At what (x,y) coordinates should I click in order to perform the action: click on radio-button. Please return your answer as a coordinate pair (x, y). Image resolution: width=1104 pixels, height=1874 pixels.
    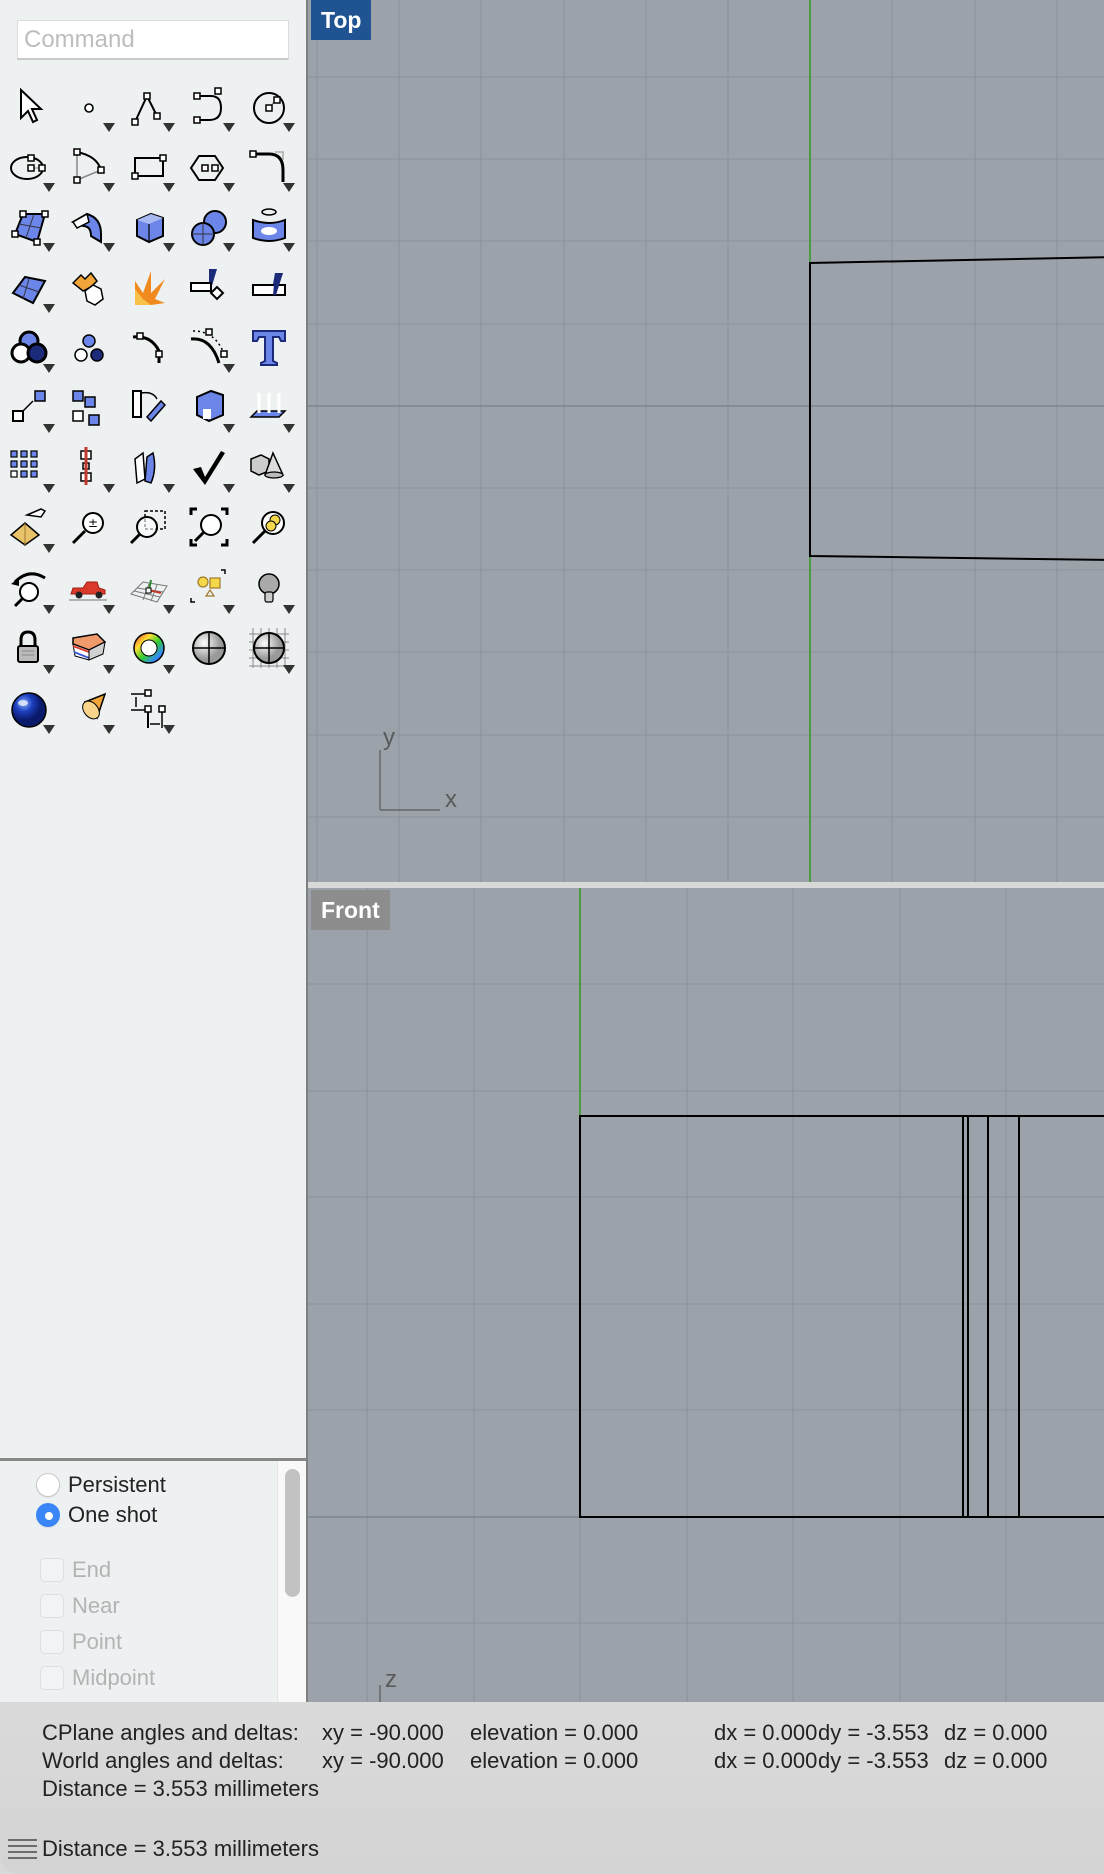
    Looking at the image, I should click on (48, 1485).